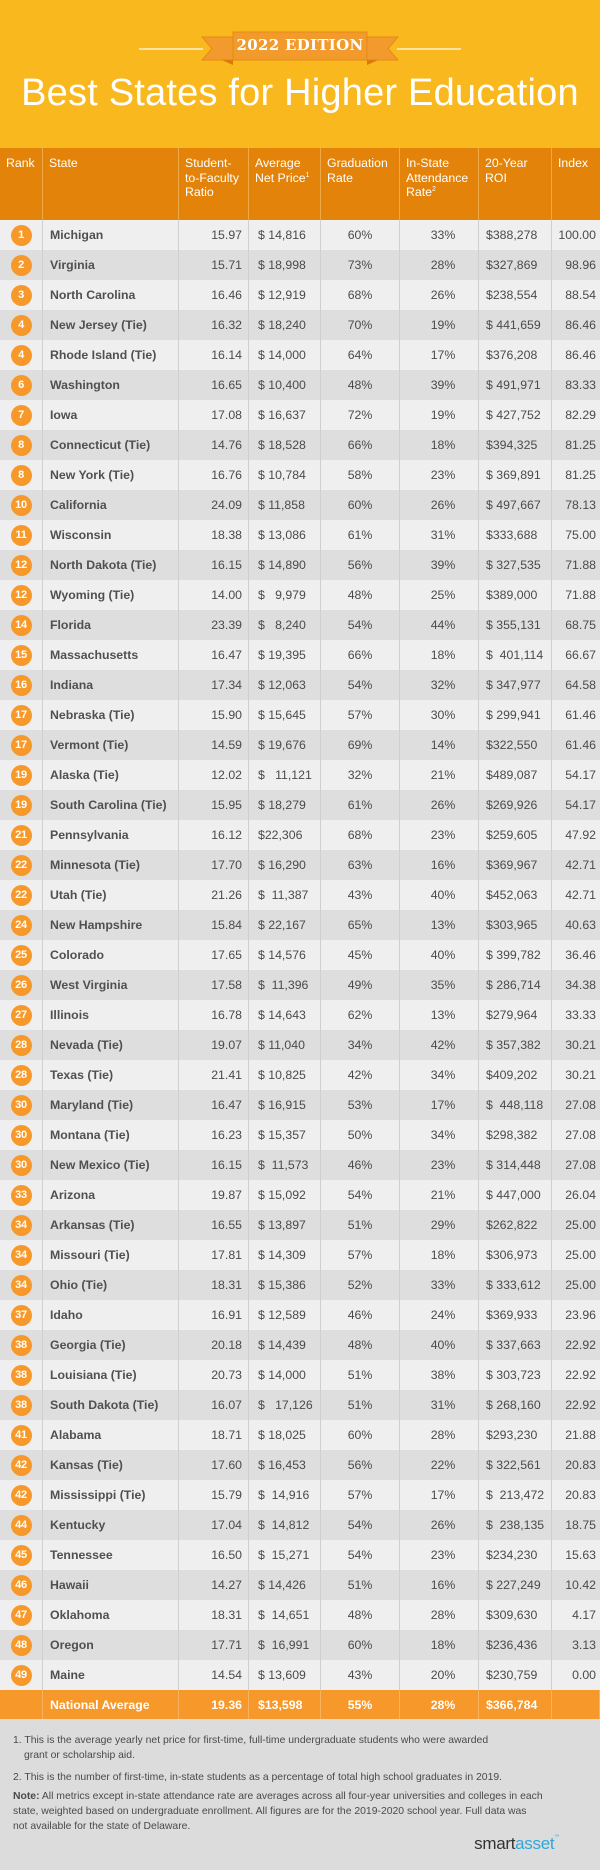 The image size is (600, 1870). I want to click on net-price-cell: $ 15,092, so click(285, 1195).